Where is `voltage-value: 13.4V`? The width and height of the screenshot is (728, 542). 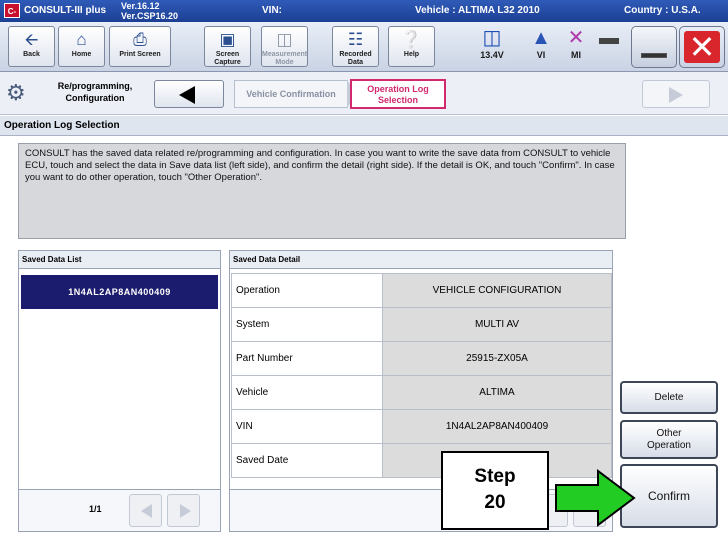 voltage-value: 13.4V is located at coordinates (492, 55).